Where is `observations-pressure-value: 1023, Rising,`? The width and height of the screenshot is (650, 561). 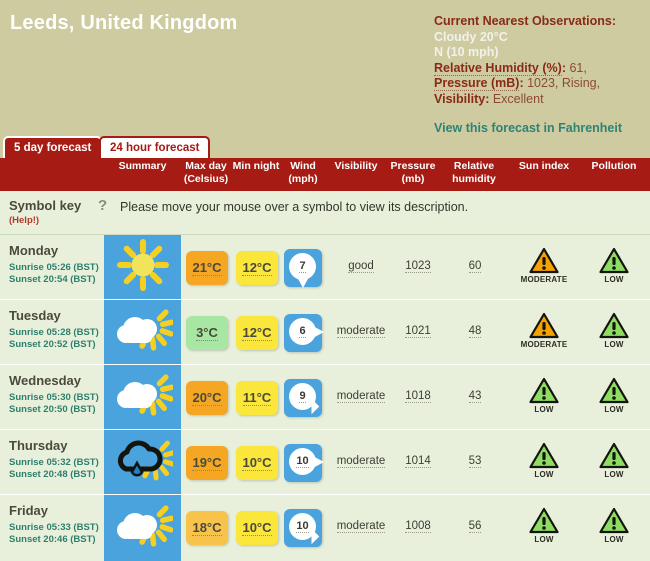 observations-pressure-value: 1023, Rising, is located at coordinates (564, 83).